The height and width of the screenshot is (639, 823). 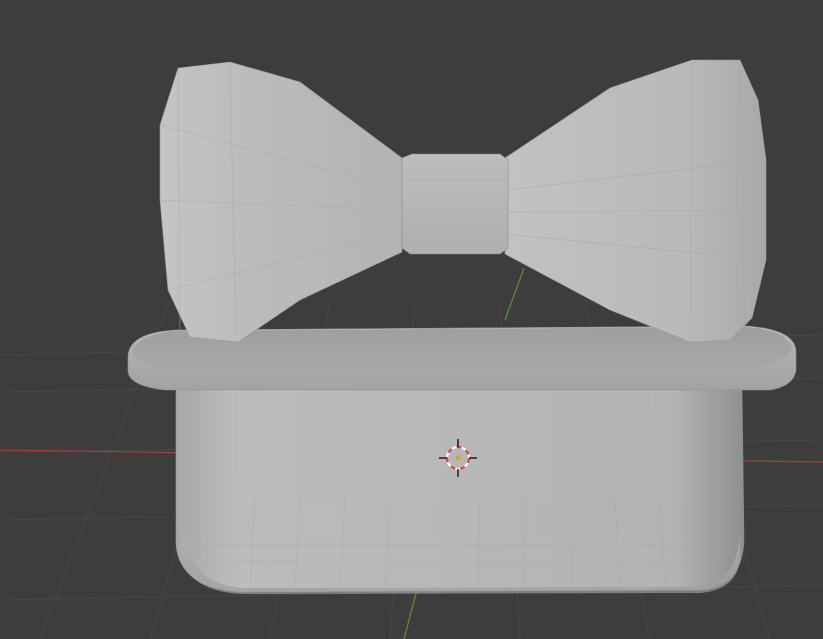 I want to click on crosshair-target-icon, so click(x=458, y=458).